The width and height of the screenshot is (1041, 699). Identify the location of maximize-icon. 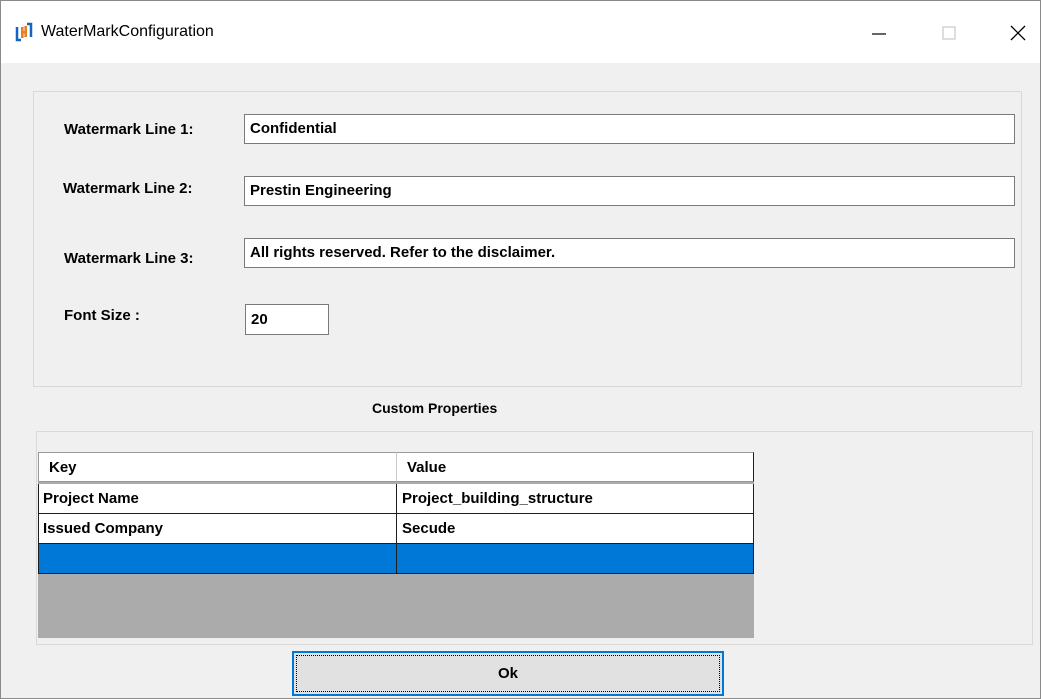
(949, 33).